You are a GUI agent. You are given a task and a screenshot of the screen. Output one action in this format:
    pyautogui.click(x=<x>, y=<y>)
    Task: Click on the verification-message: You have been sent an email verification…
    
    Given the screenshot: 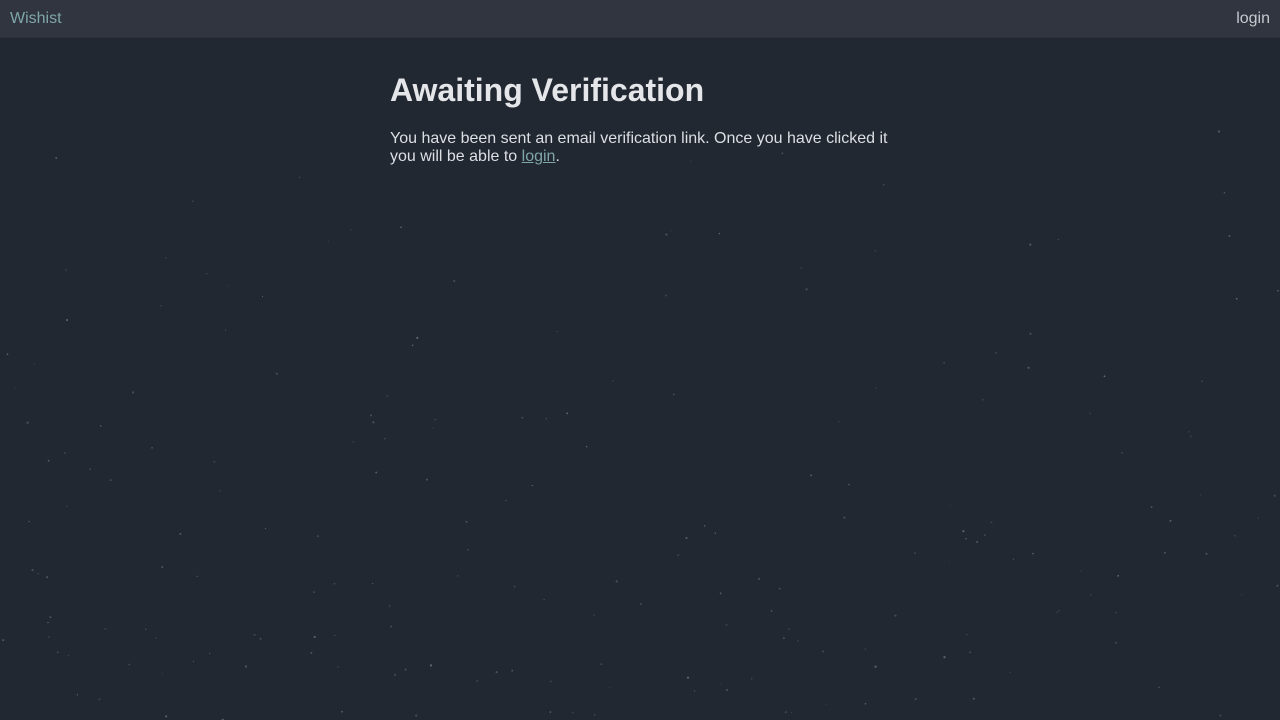 What is the action you would take?
    pyautogui.click(x=645, y=148)
    